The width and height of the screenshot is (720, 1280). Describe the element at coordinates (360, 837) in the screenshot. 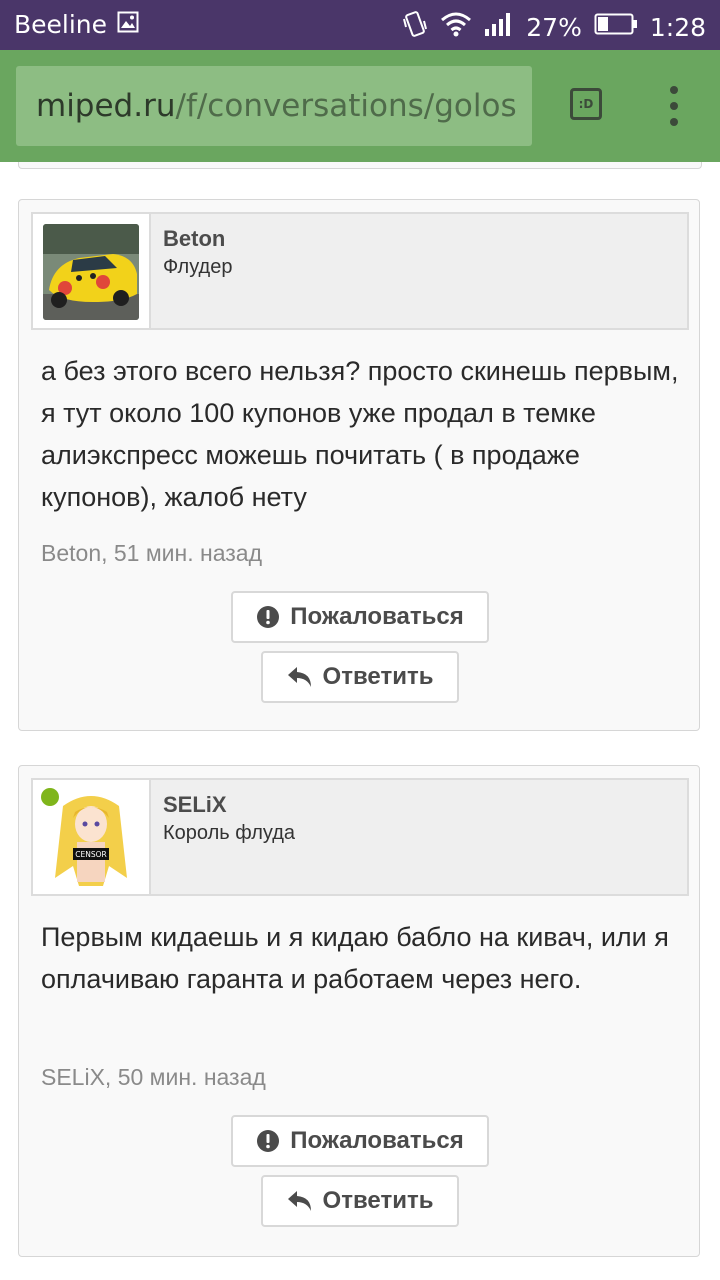

I see `post-header: CENSOR SELiX Король флуда` at that location.